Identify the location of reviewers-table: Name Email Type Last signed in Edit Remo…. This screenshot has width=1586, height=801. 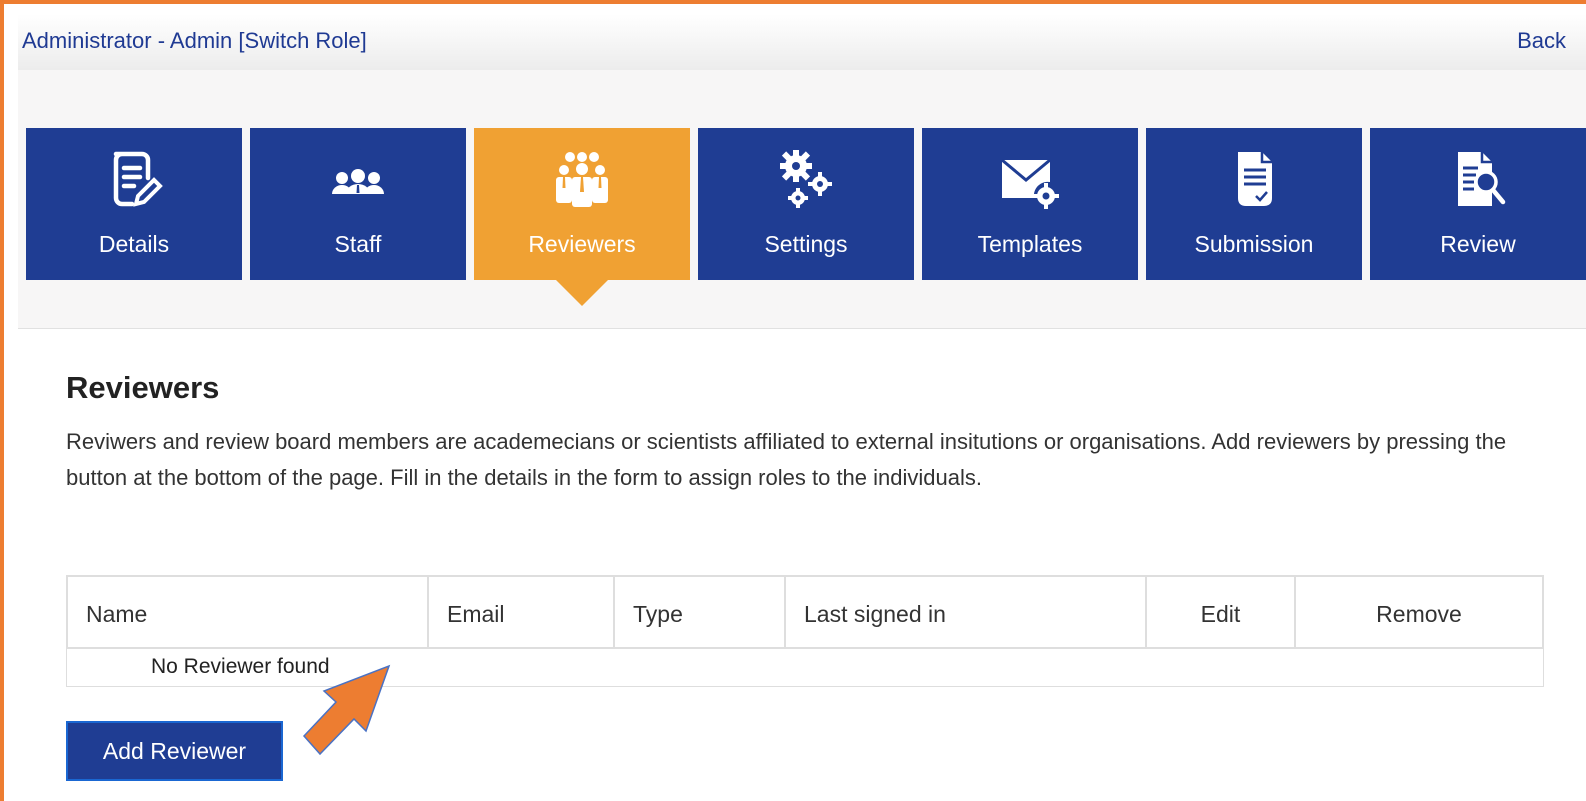
(805, 631).